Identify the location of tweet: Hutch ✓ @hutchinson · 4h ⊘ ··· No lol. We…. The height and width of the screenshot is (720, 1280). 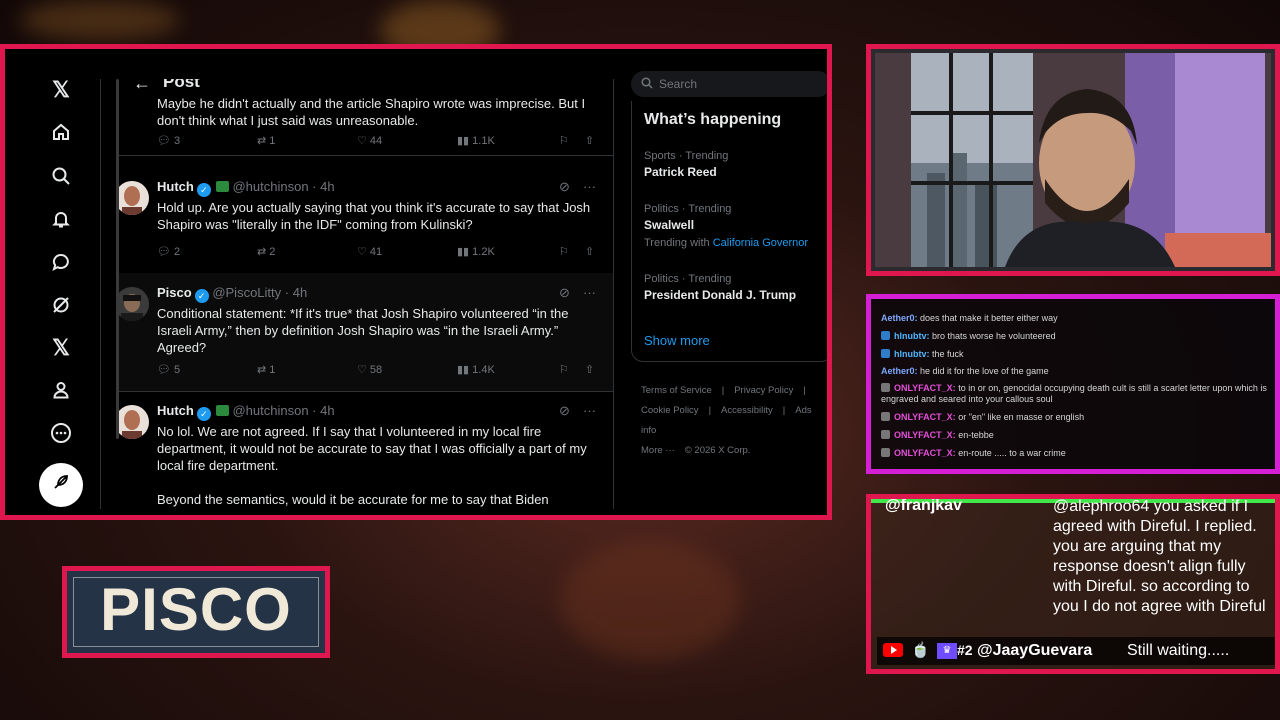
(366, 450).